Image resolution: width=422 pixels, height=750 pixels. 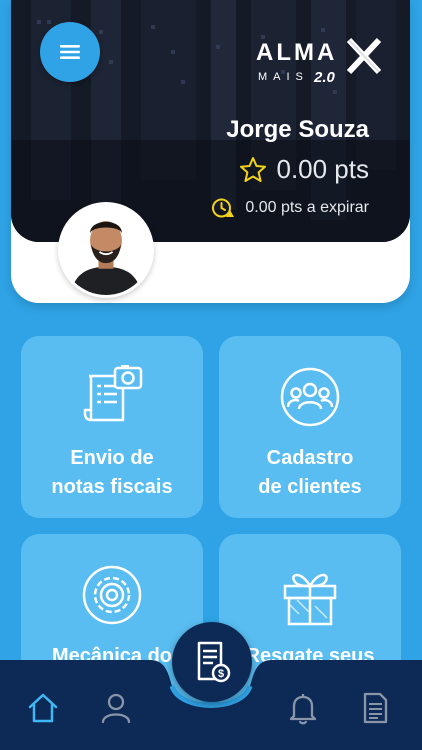 I want to click on svg-text: 2.0, so click(x=324, y=77).